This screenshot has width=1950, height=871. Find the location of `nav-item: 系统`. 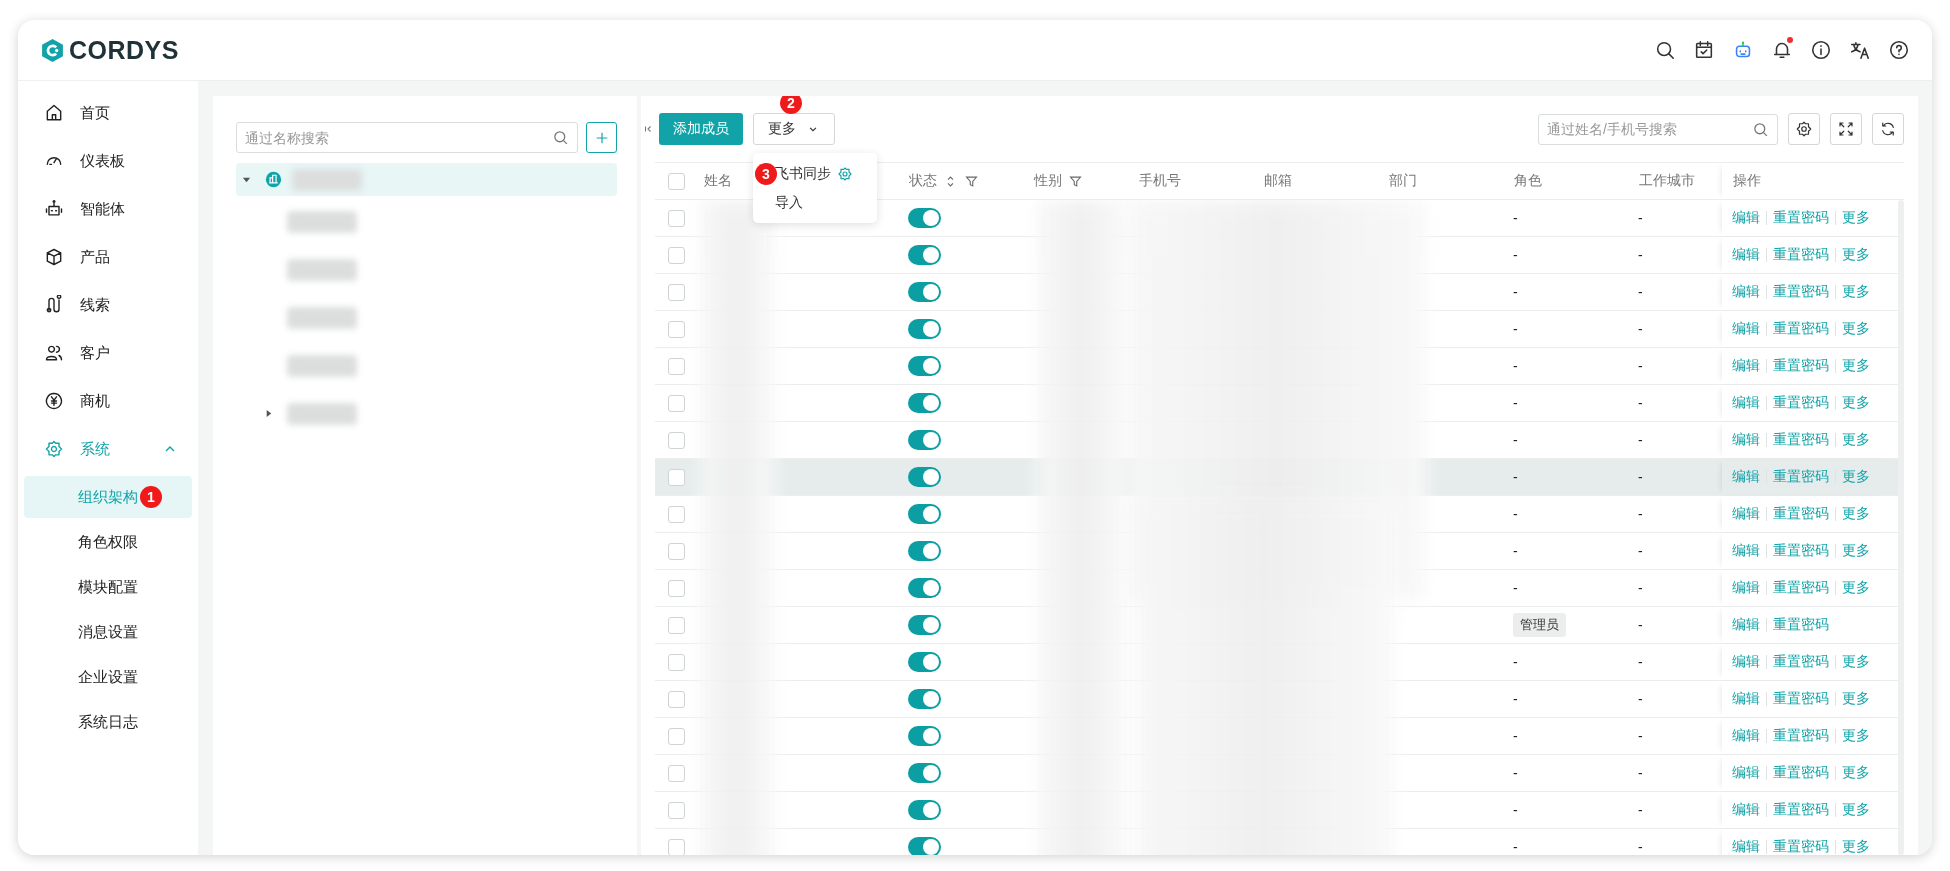

nav-item: 系统 is located at coordinates (108, 449).